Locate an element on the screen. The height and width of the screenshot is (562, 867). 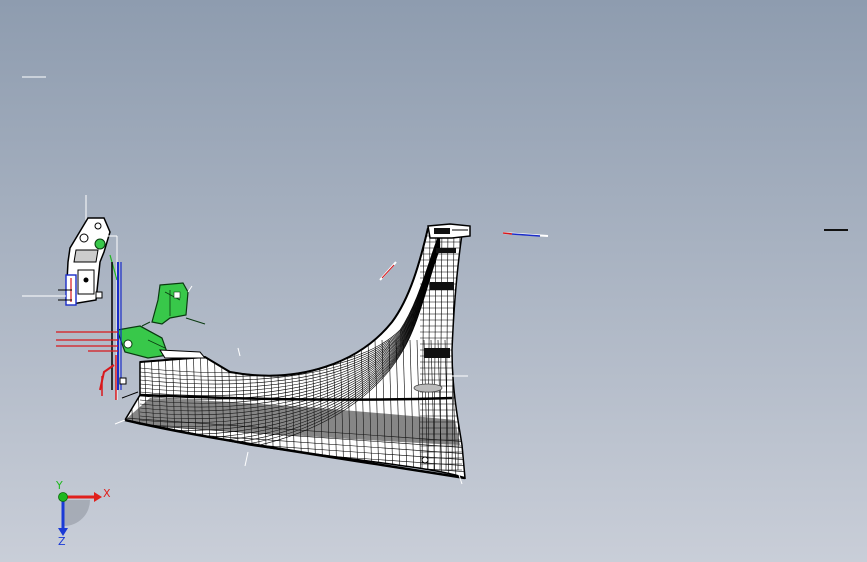
triad-y-label: Y is located at coordinates (59, 485).